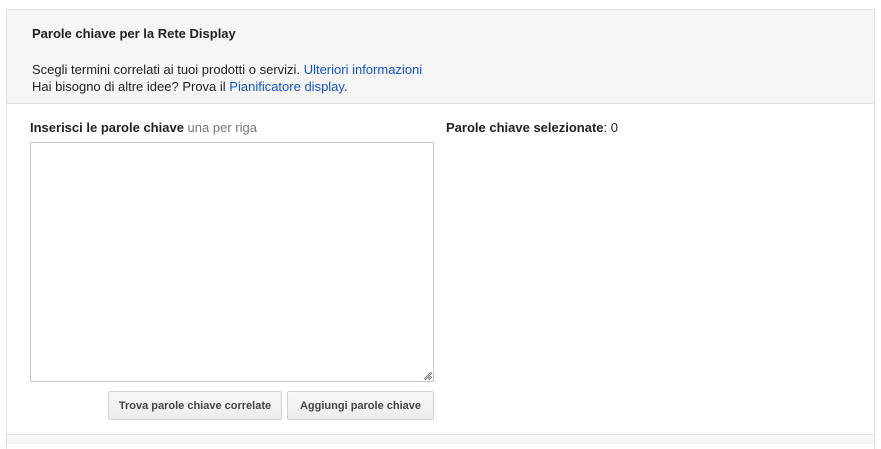 This screenshot has width=881, height=449. I want to click on display-planner-link: Pianificatore display, so click(286, 86).